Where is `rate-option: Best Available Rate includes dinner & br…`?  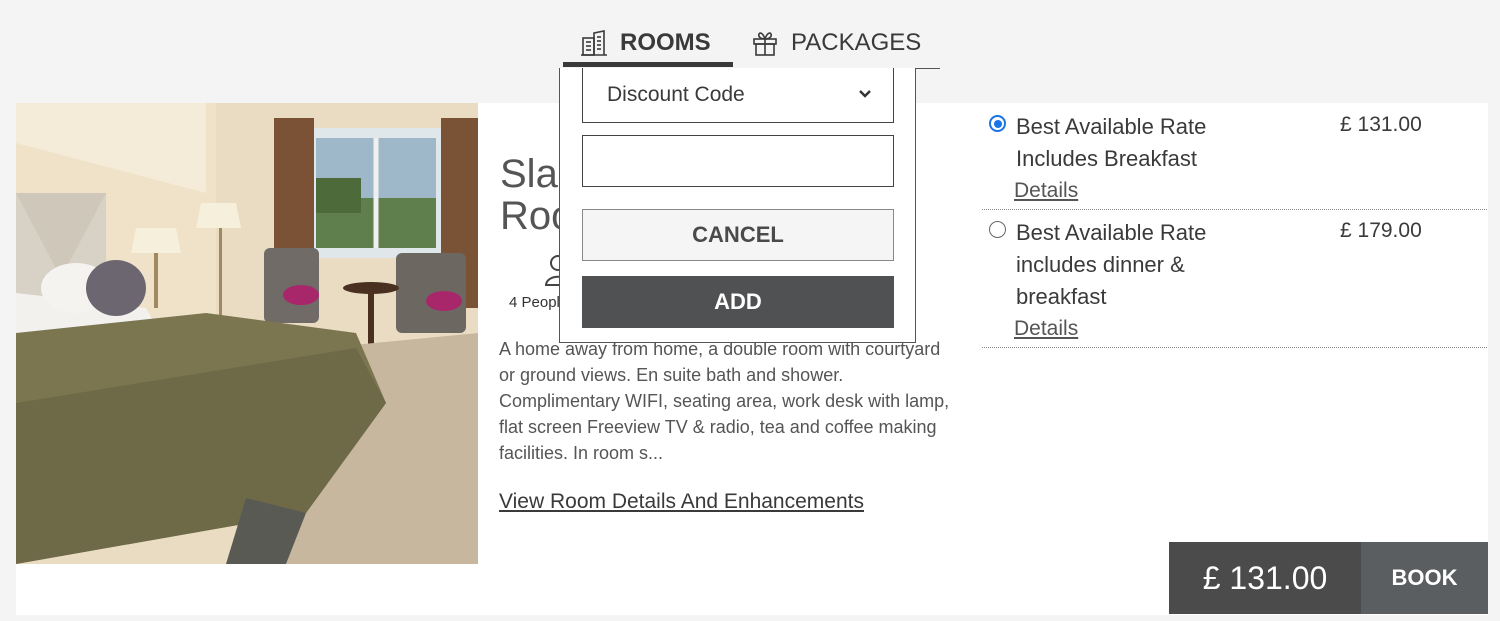 rate-option: Best Available Rate includes dinner & br… is located at coordinates (1234, 282).